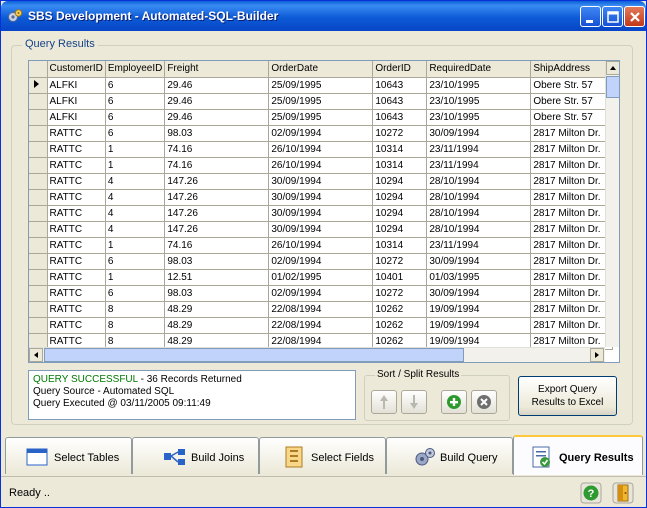  I want to click on table-cell: 02/09/1994, so click(321, 293).